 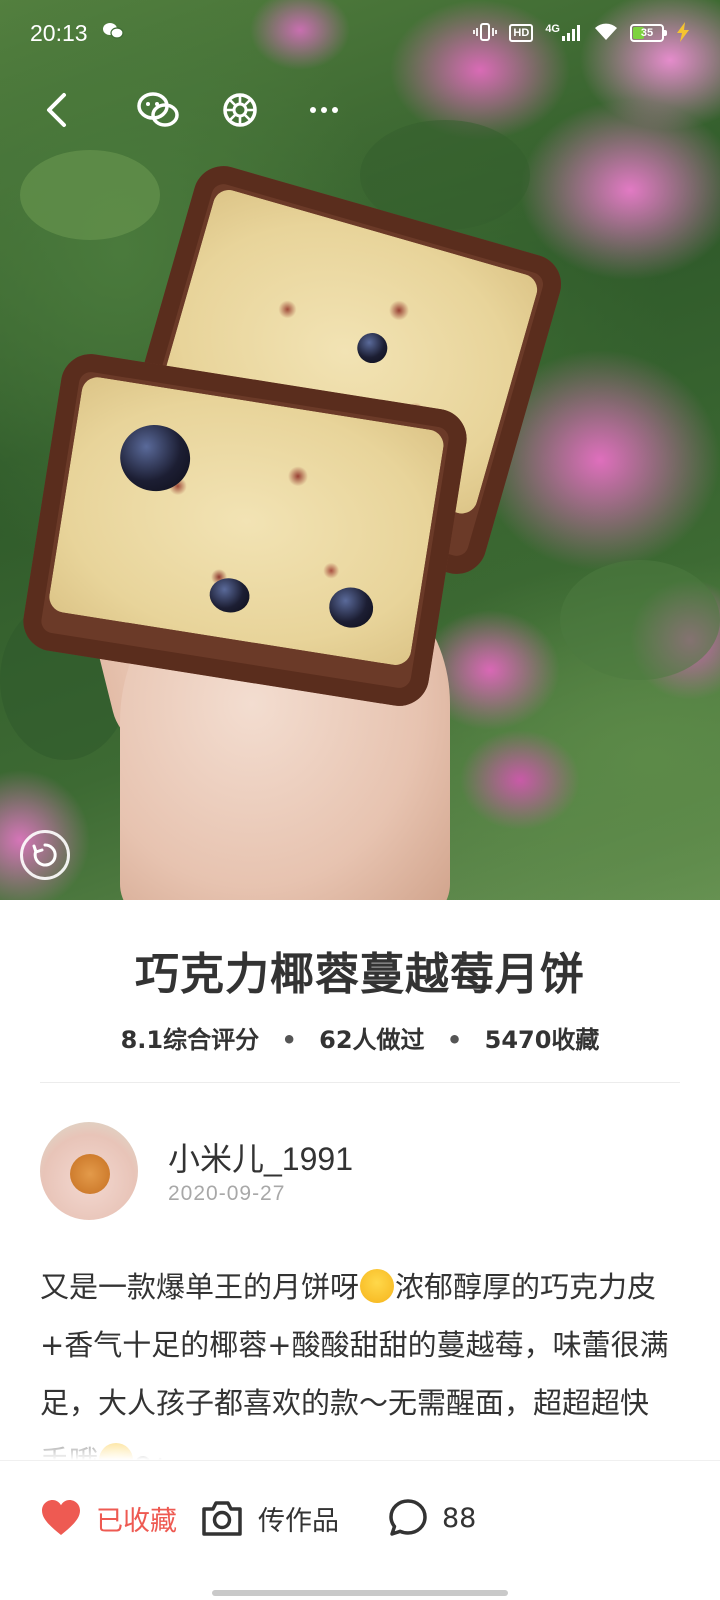 What do you see at coordinates (521, 33) in the screenshot?
I see `hd-badge: HD` at bounding box center [521, 33].